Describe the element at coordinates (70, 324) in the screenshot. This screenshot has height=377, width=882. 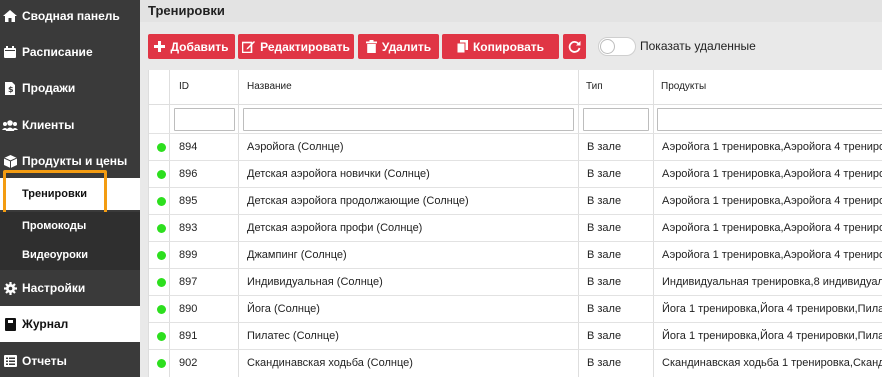
I see `sidebar-item-journal: Журнал` at that location.